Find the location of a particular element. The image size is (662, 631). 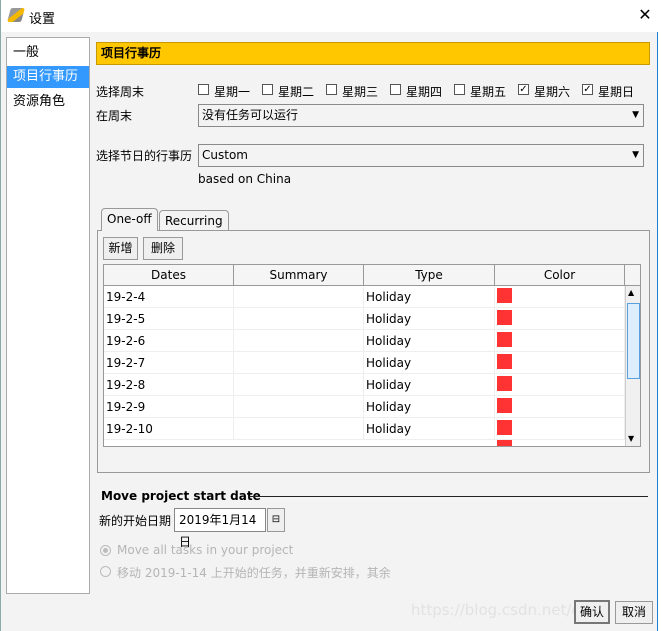

delete-button: 删除 is located at coordinates (163, 248).